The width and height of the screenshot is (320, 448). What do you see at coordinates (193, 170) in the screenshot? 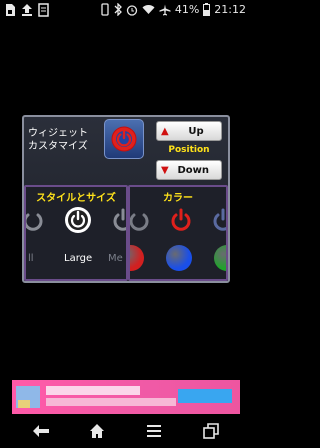
I see `down-label: Down` at bounding box center [193, 170].